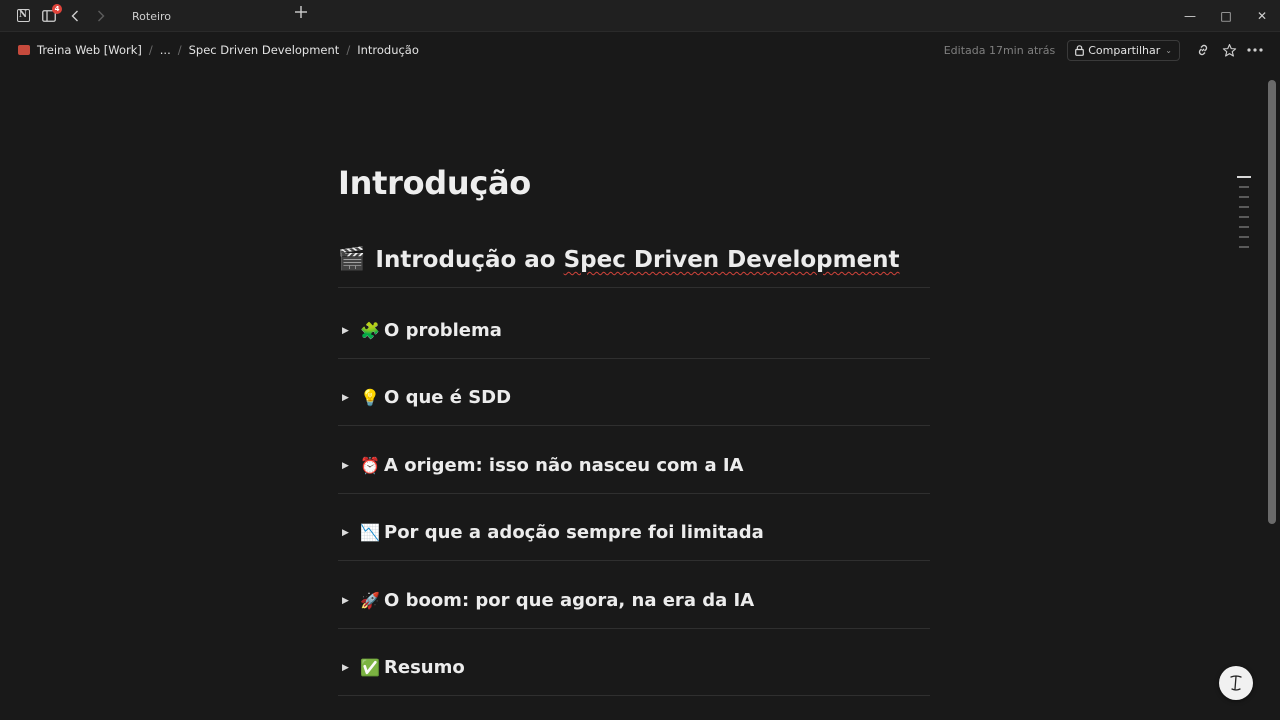 This screenshot has width=1280, height=720. I want to click on notion-logo-icon: N, so click(23, 16).